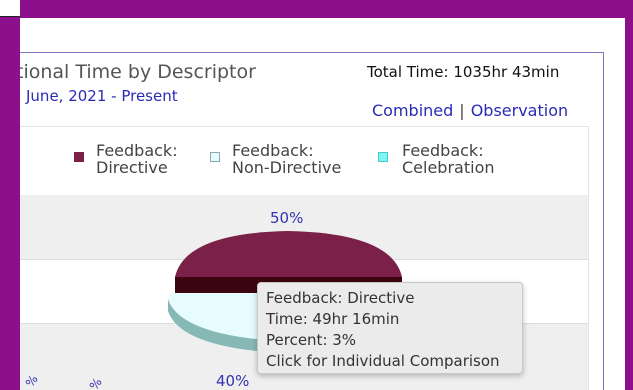 The image size is (633, 390). Describe the element at coordinates (340, 298) in the screenshot. I see `tooltip-series: Feedback: Directive` at that location.